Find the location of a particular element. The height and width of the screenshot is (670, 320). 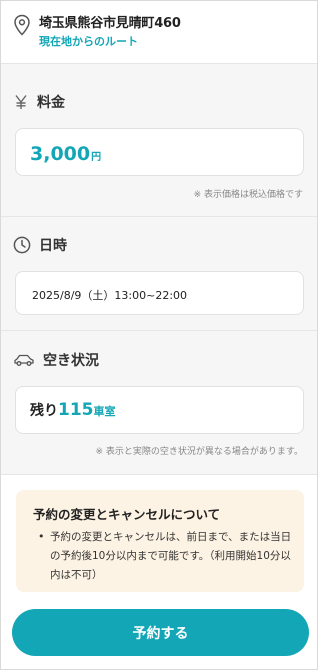

vacancy-heading: 空き状況 is located at coordinates (56, 360).